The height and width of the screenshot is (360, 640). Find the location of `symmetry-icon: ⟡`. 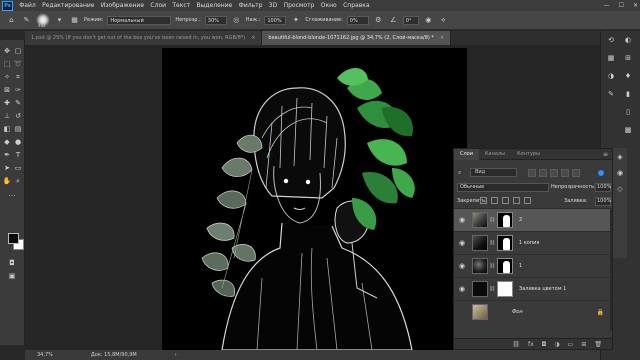

symmetry-icon: ⟡ is located at coordinates (443, 20).